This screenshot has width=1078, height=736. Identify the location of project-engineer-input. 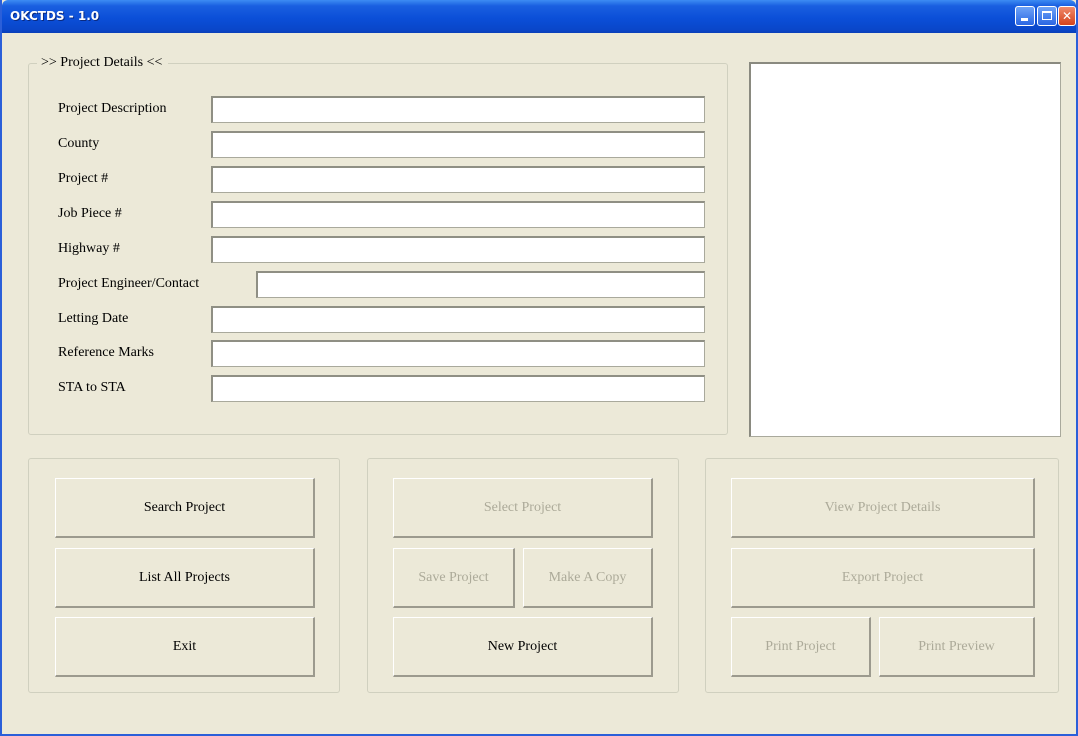
(480, 284).